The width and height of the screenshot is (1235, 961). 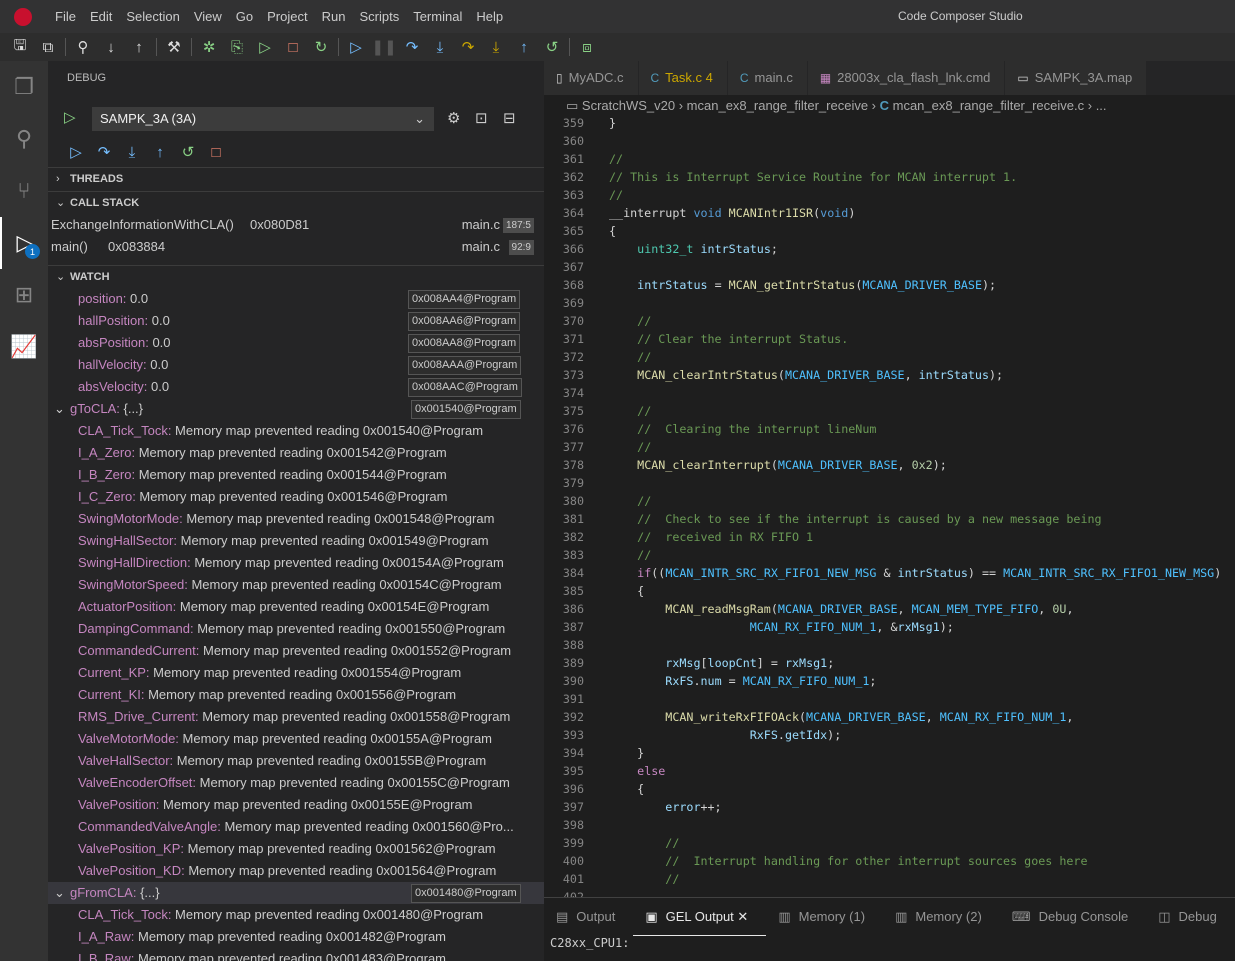 What do you see at coordinates (24, 87) in the screenshot?
I see `explorer-icon: ❐` at bounding box center [24, 87].